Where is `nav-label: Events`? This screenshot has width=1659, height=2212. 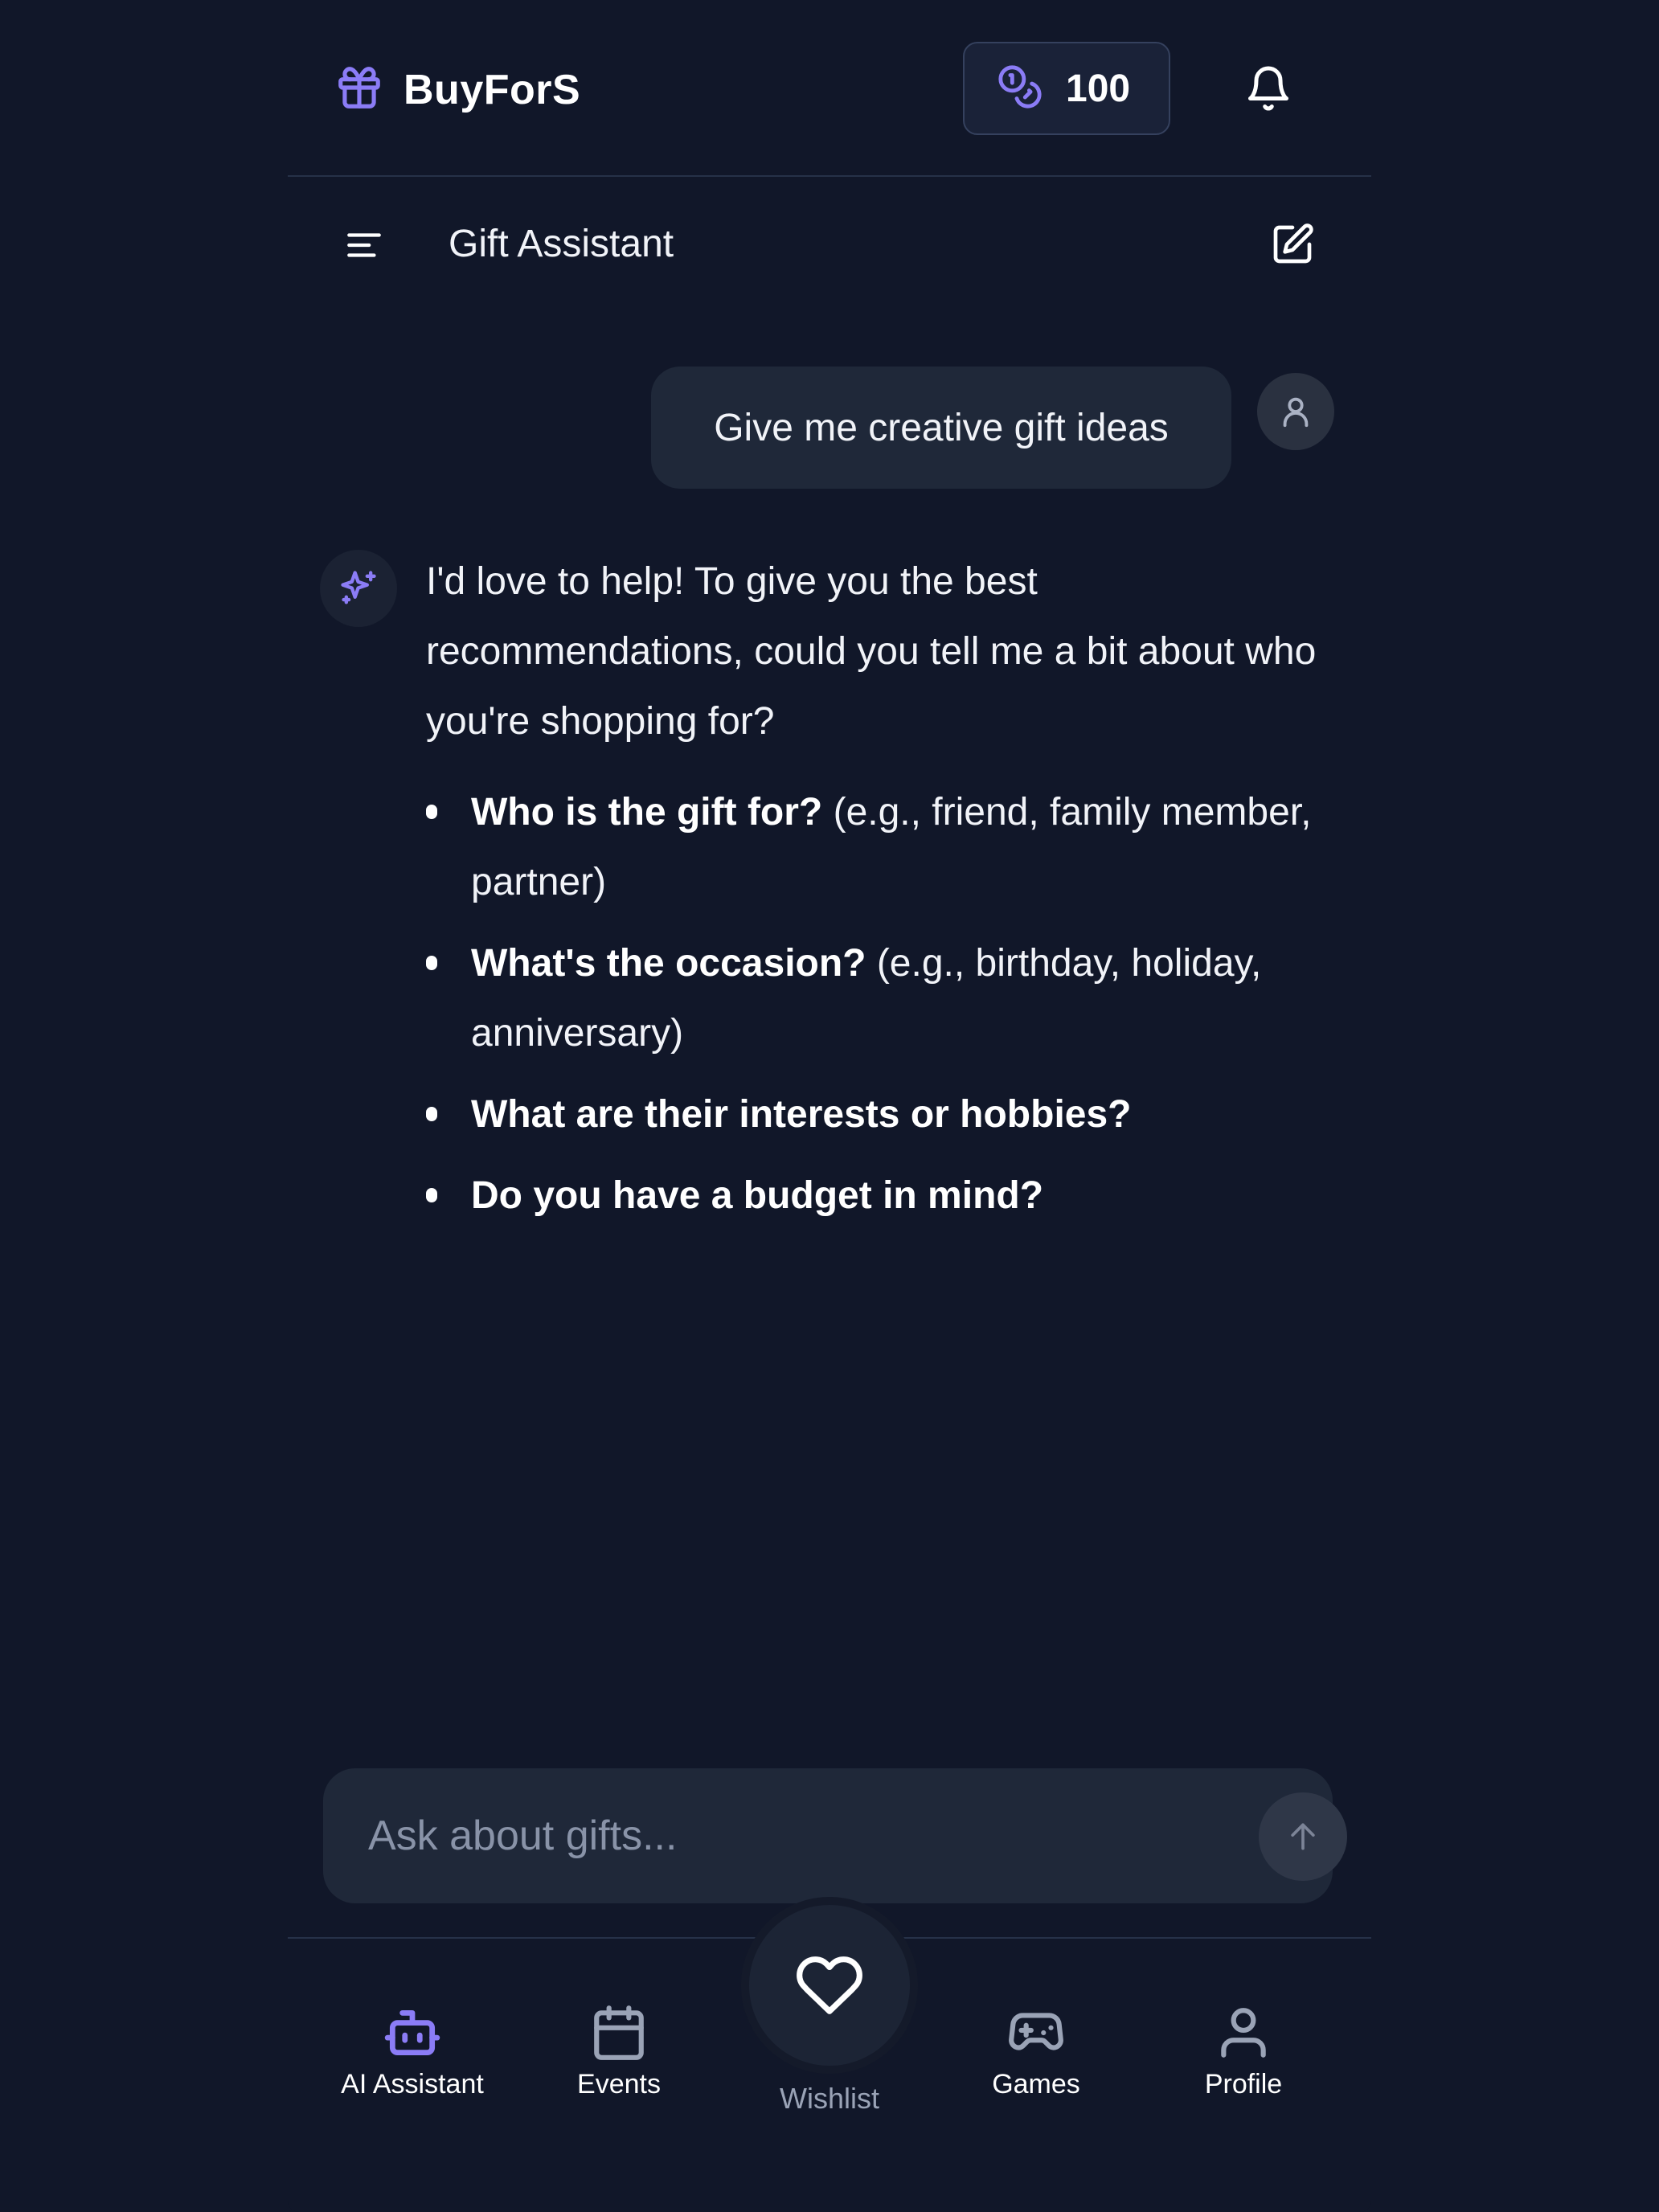 nav-label: Events is located at coordinates (619, 2084).